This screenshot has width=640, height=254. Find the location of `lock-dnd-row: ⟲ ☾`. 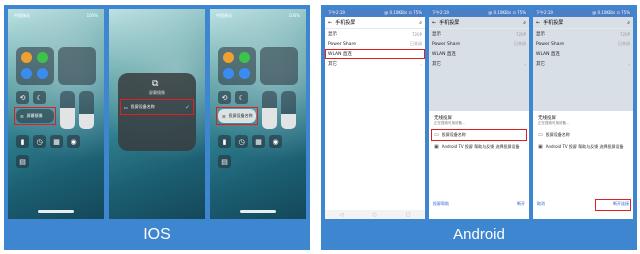

lock-dnd-row: ⟲ ☾ is located at coordinates (31, 97).